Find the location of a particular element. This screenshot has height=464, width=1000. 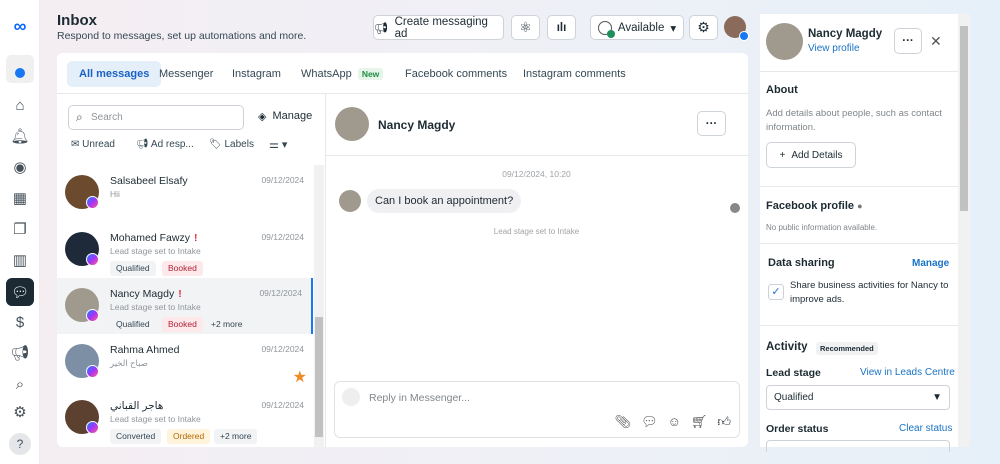

inbox-icon: 💬︎ is located at coordinates (20, 292).